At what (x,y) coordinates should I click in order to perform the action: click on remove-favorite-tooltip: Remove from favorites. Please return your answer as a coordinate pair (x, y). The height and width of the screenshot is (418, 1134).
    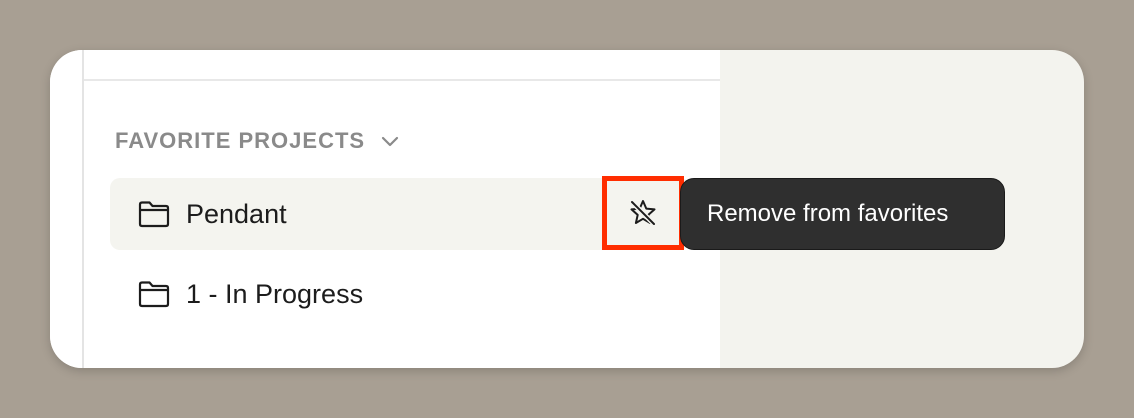
    Looking at the image, I should click on (842, 214).